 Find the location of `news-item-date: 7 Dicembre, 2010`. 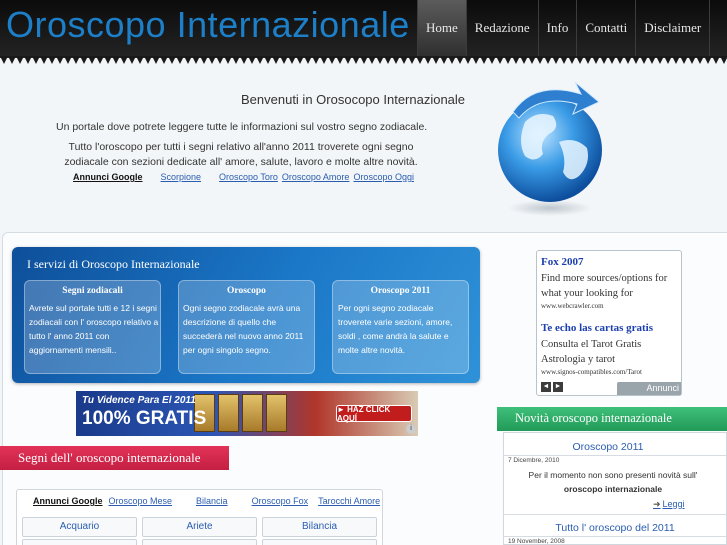

news-item-date: 7 Dicembre, 2010 is located at coordinates (534, 460).